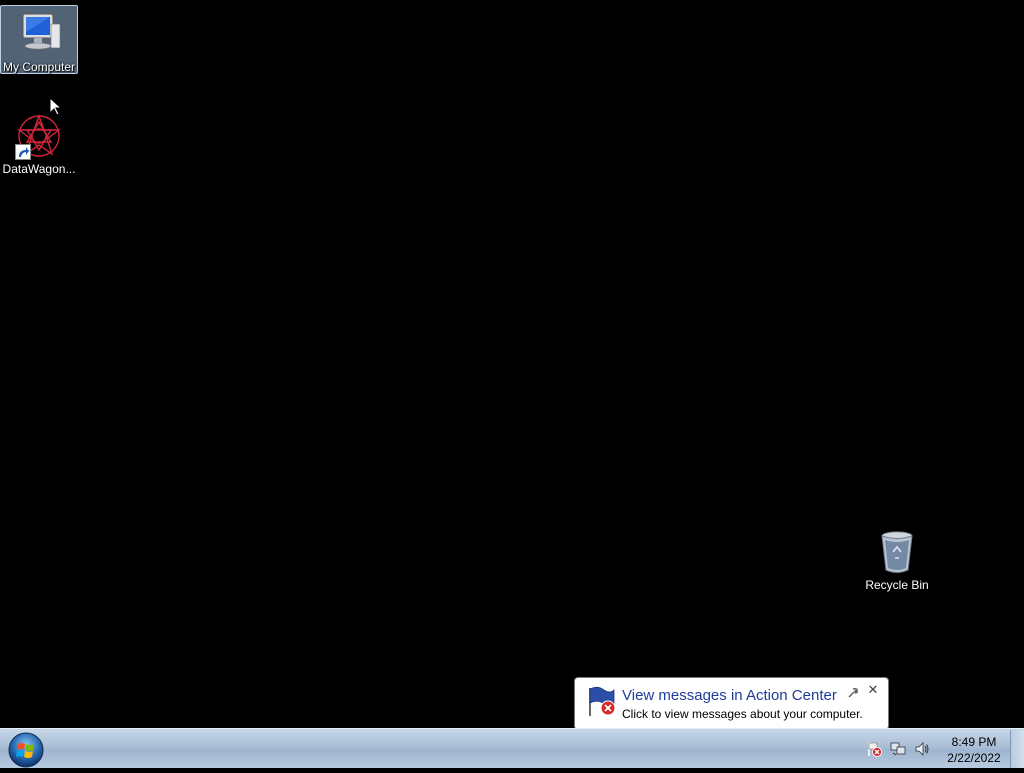 Image resolution: width=1024 pixels, height=773 pixels. What do you see at coordinates (56, 106) in the screenshot?
I see `mouse-pointer-icon` at bounding box center [56, 106].